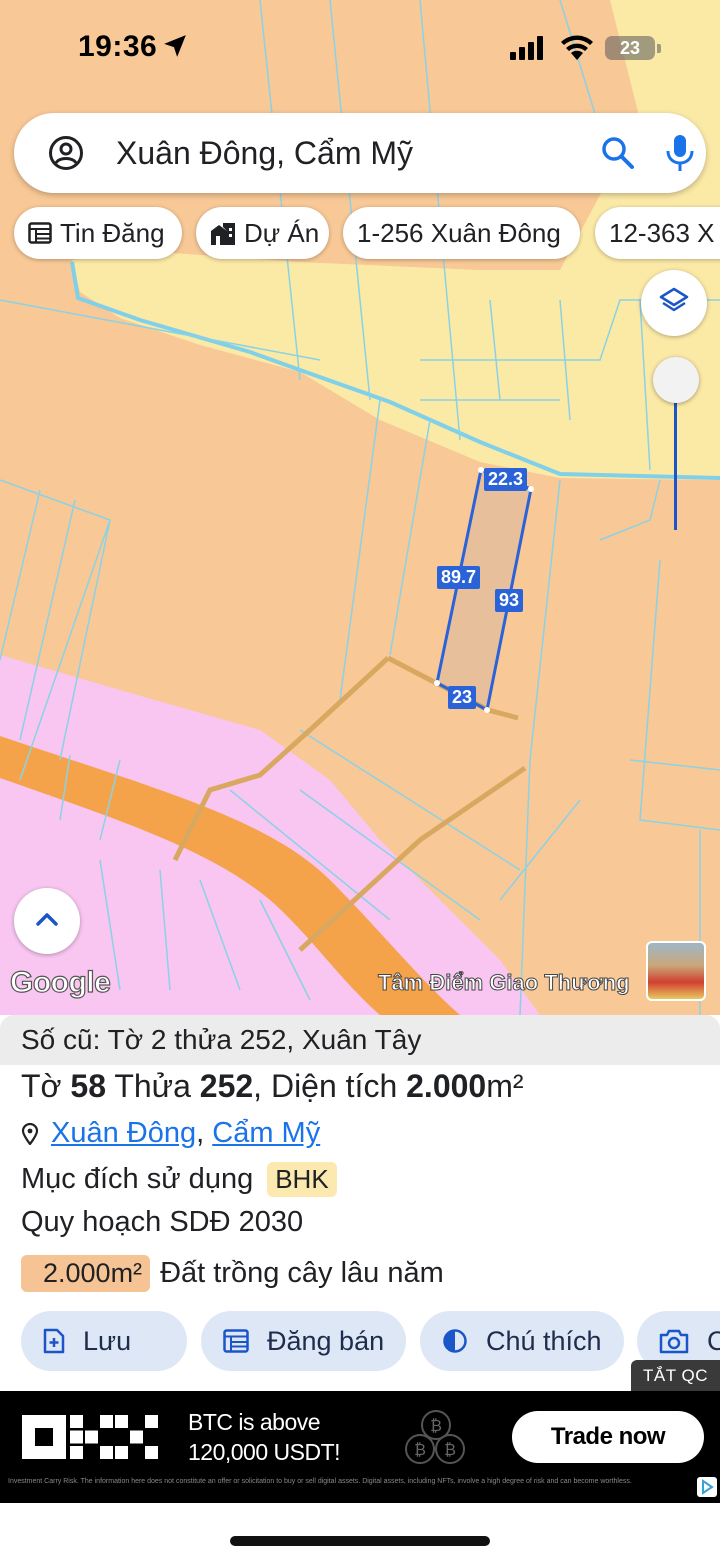 The image size is (720, 1560). I want to click on bitcoin-coins-icon: ₿ ₿ ₿, so click(435, 1442).